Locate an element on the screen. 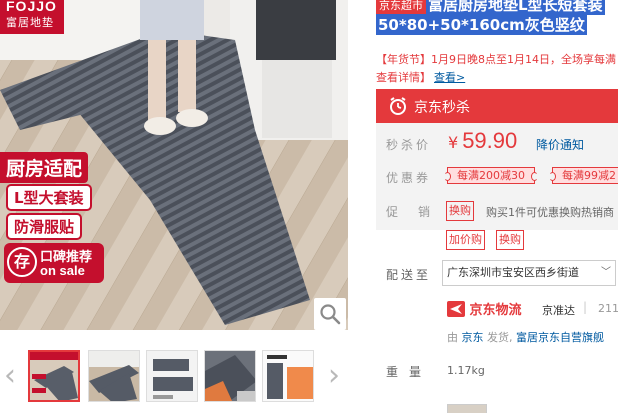 The image size is (618, 413). currency-symbol: ¥ is located at coordinates (453, 142).